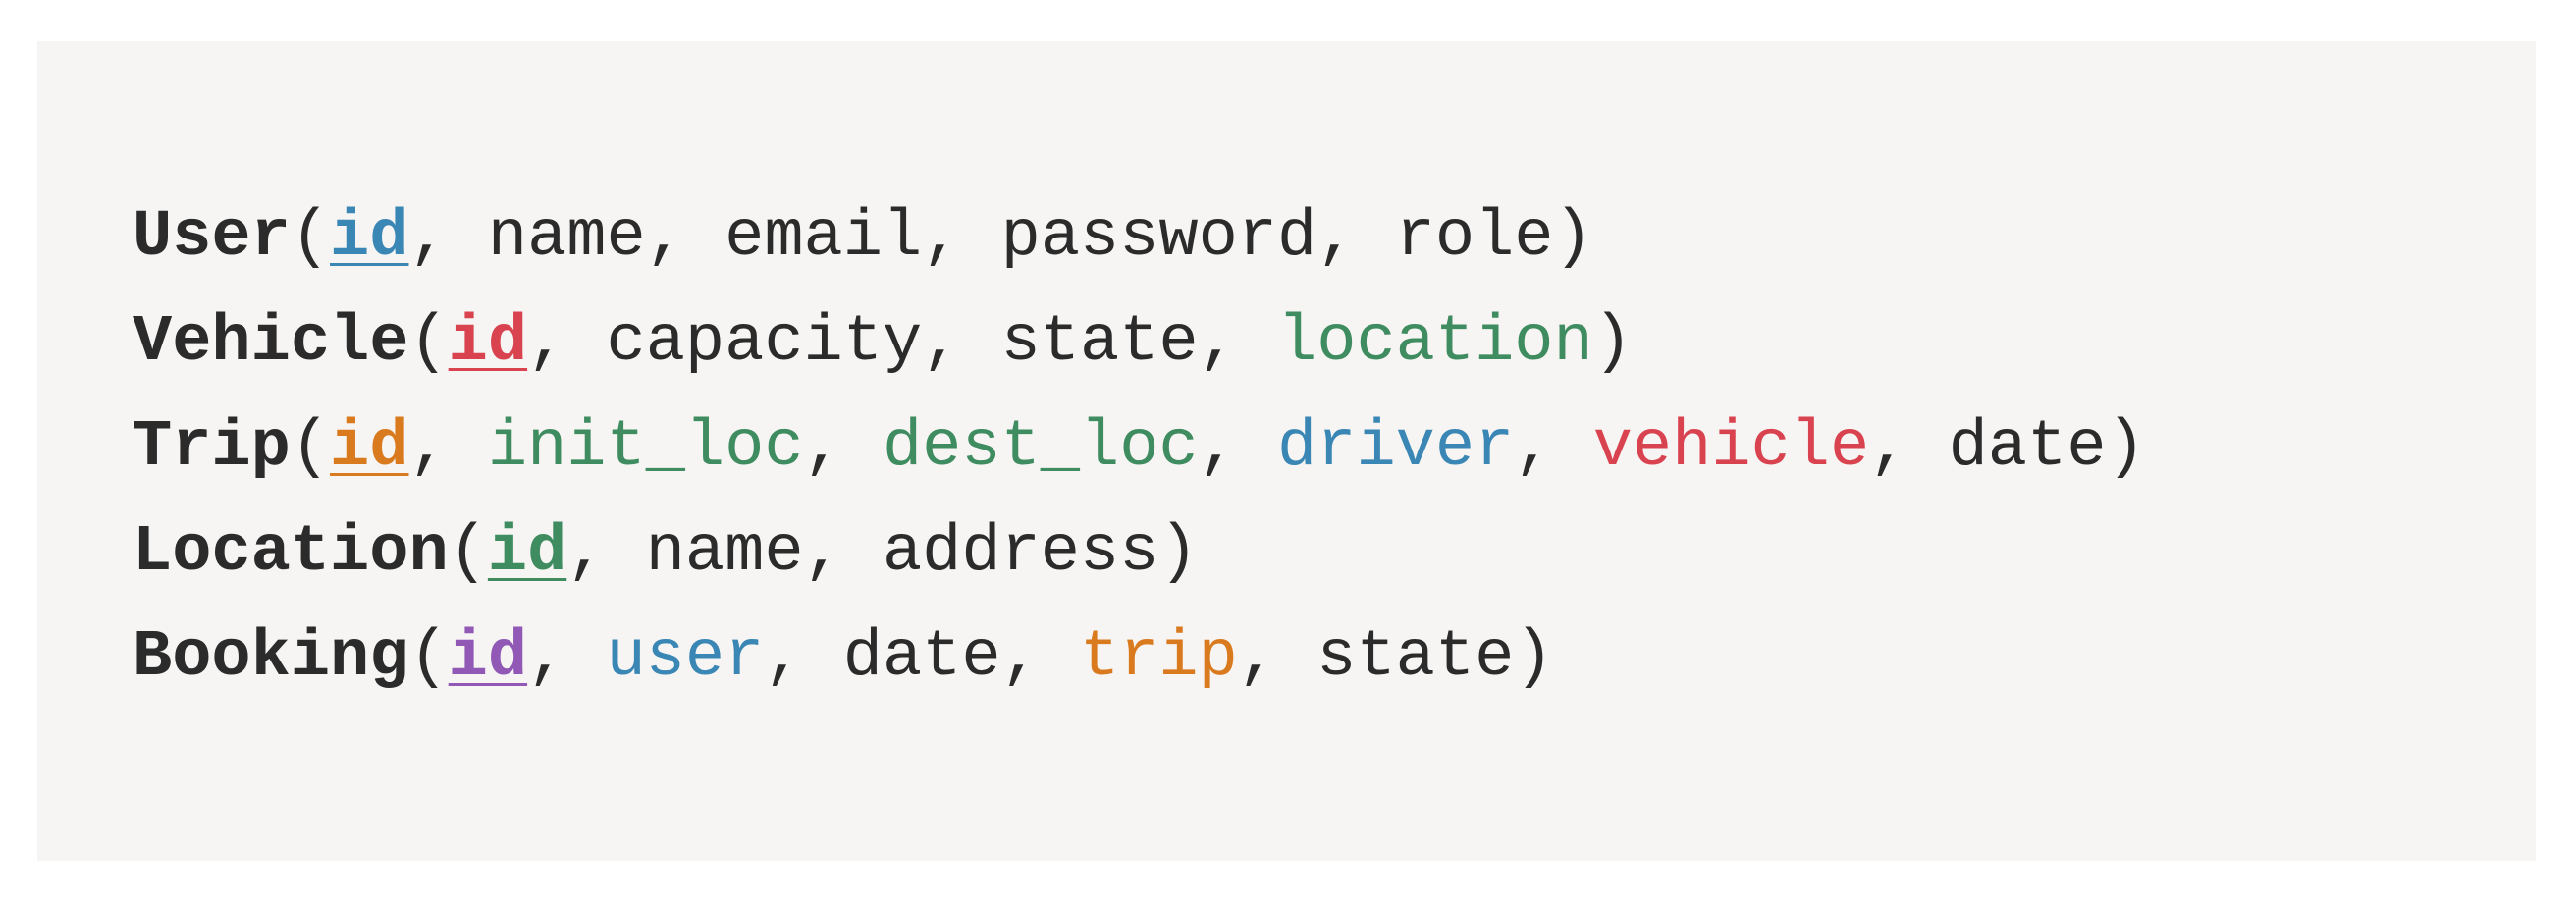 This screenshot has width=2576, height=899. I want to click on relation-name: Booking, so click(271, 657).